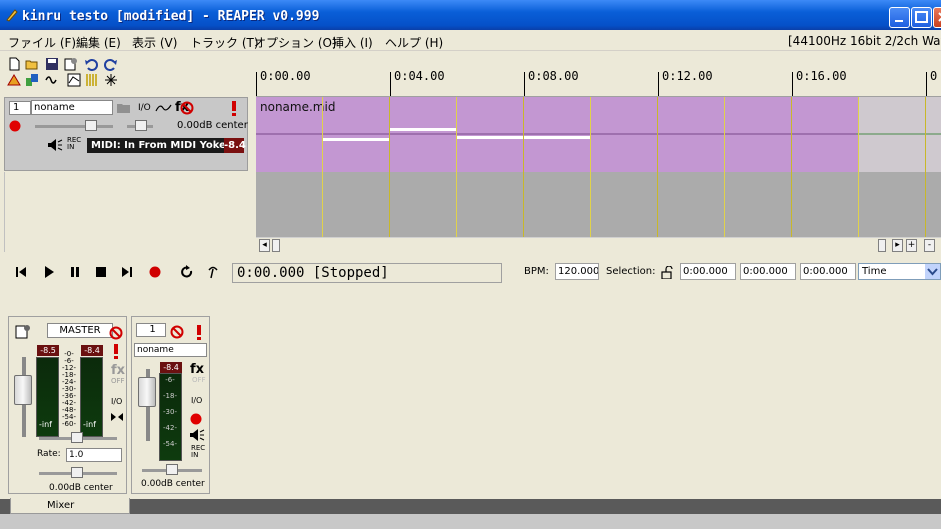 The width and height of the screenshot is (941, 529). Describe the element at coordinates (81, 488) in the screenshot. I see `master-volume-readout: 0.00dB center` at that location.